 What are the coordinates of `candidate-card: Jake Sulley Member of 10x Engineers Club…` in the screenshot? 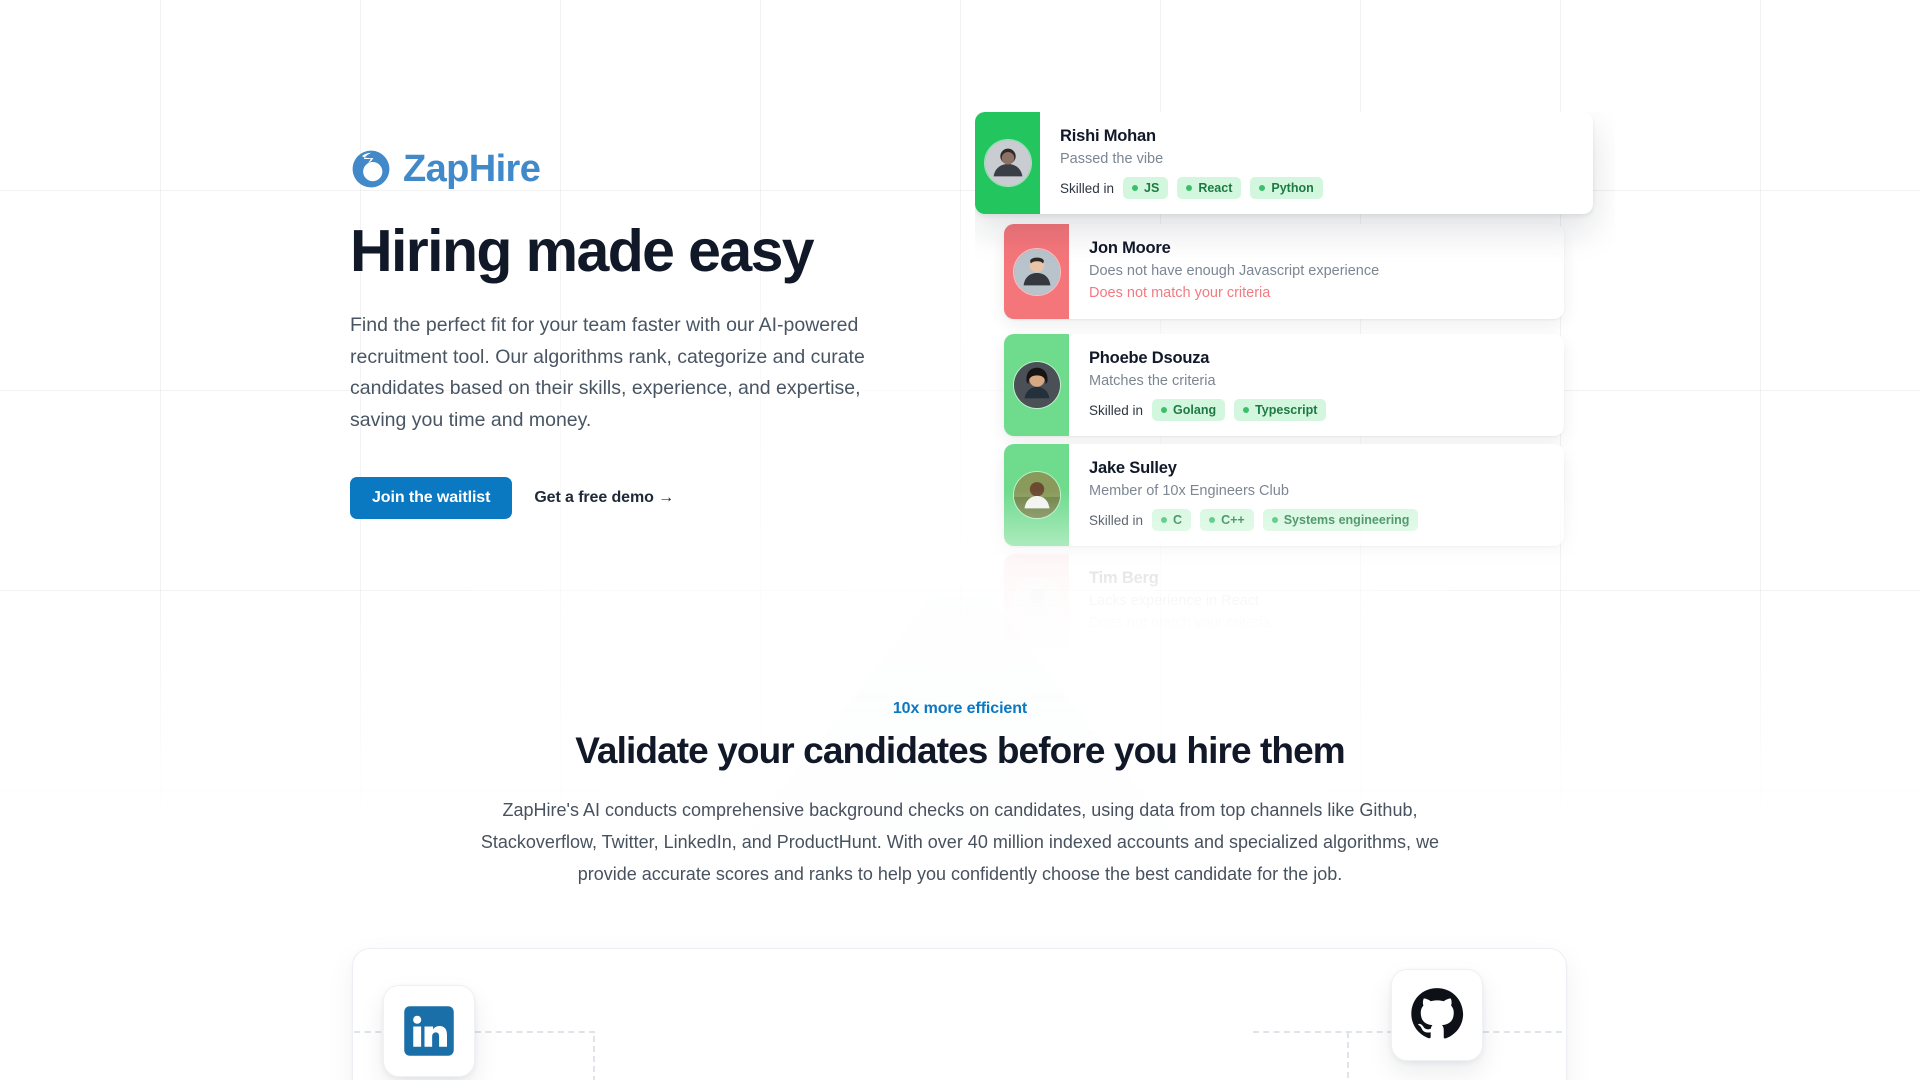 It's located at (1284, 495).